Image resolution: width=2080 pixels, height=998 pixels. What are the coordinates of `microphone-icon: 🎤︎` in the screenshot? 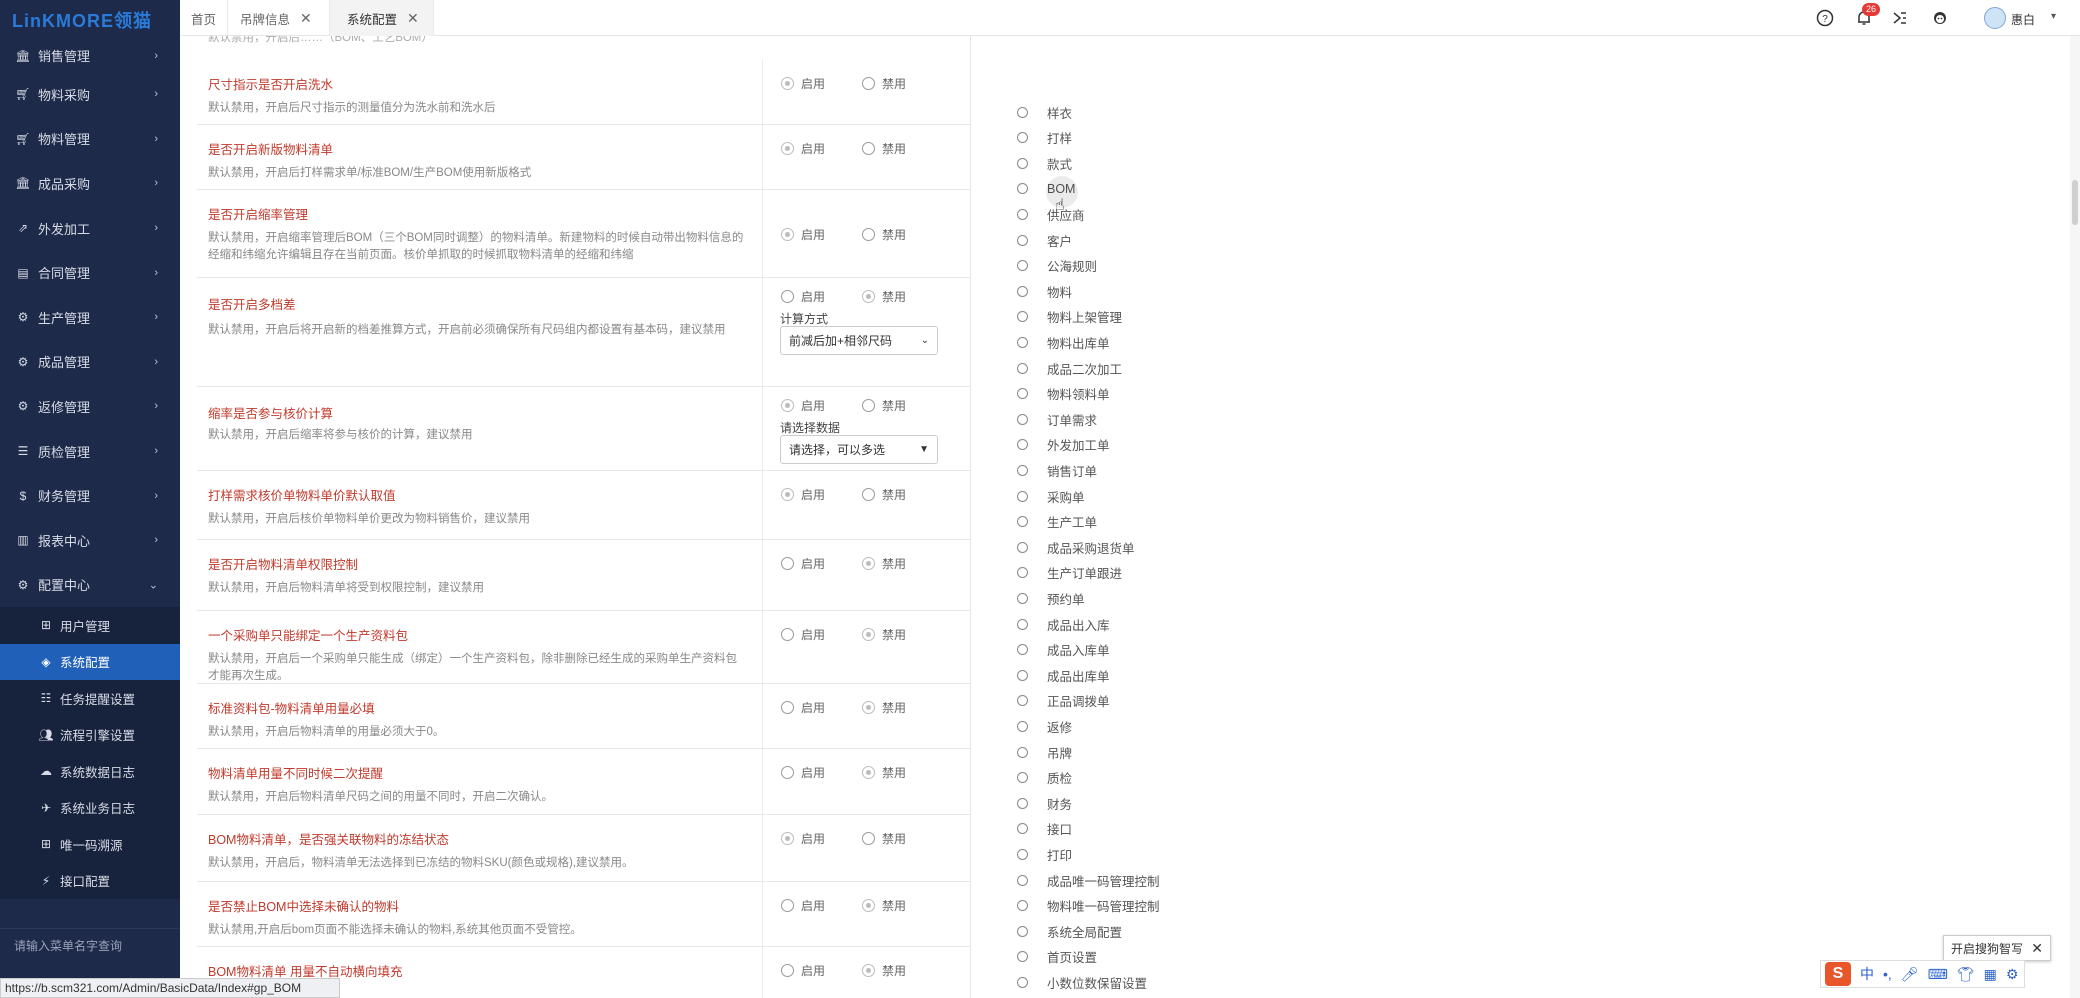 It's located at (1910, 974).